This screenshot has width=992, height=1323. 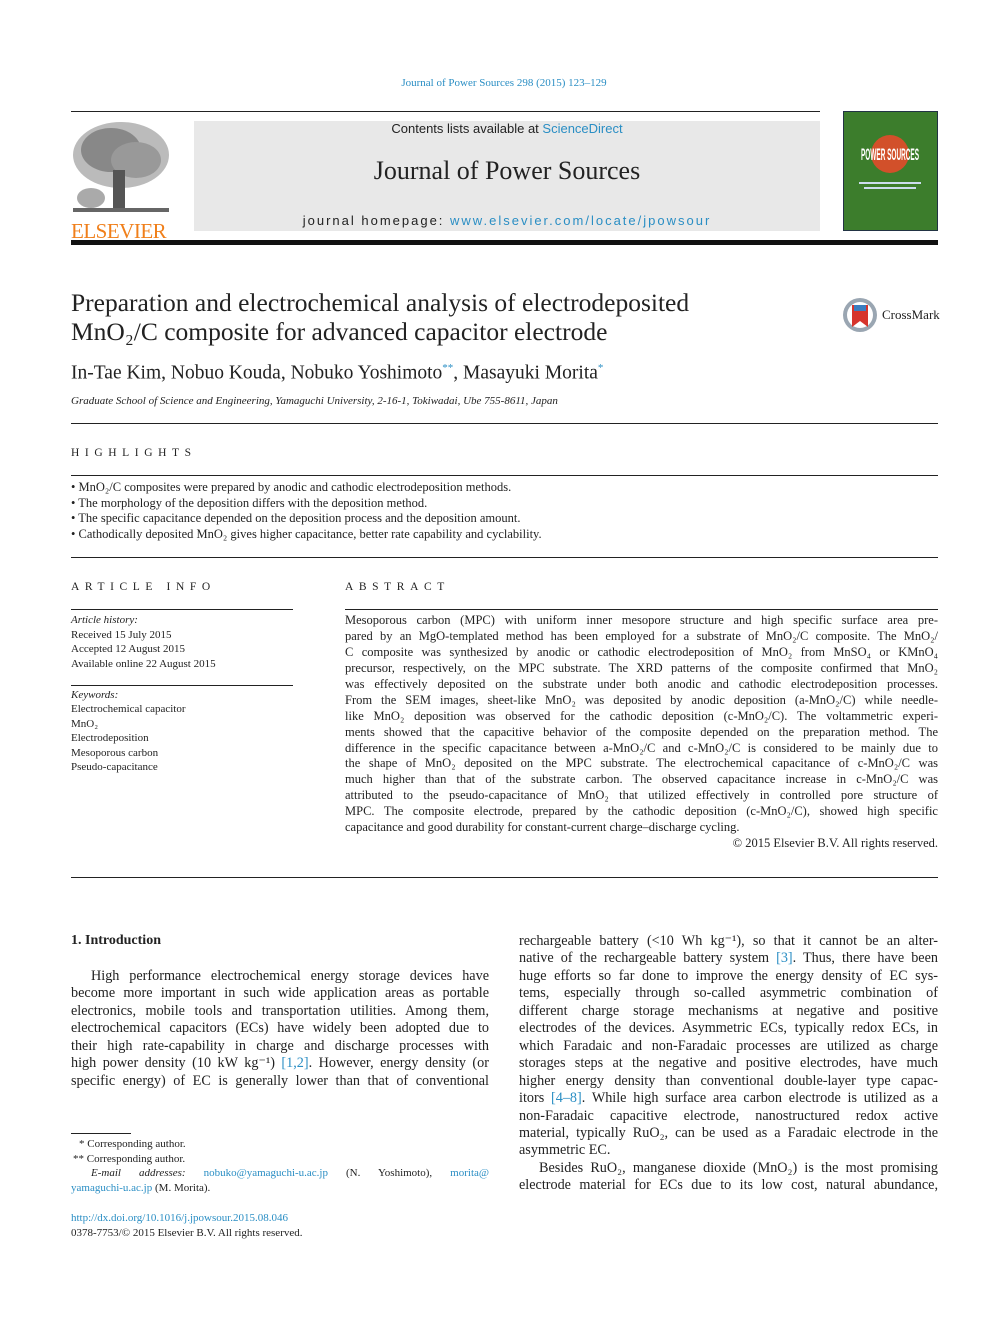 I want to click on journal-cover-image: POWER SOURCES, so click(x=890, y=171).